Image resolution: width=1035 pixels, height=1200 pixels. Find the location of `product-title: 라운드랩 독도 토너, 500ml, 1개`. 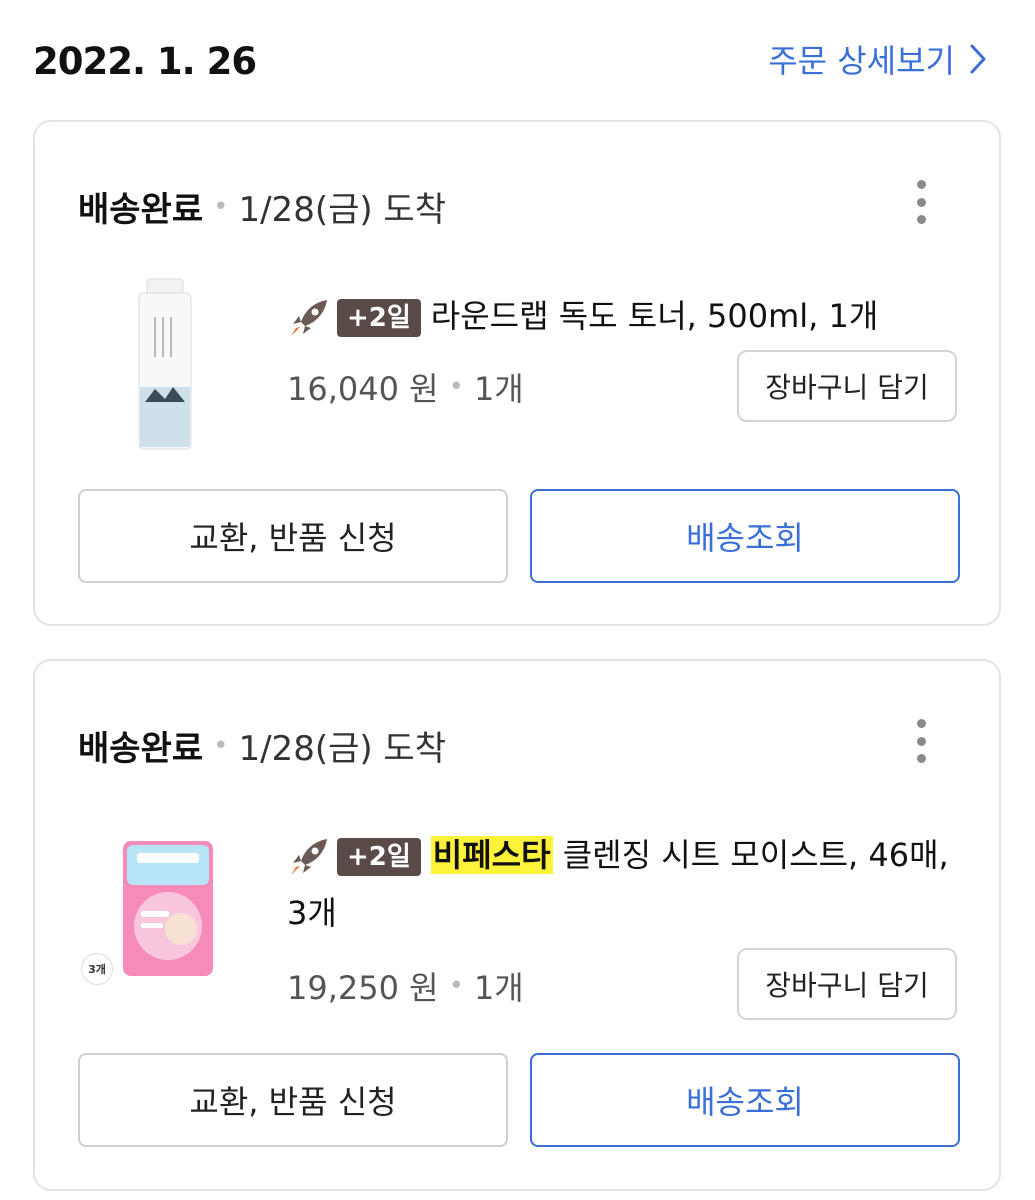

product-title: 라운드랩 독도 토너, 500ml, 1개 is located at coordinates (654, 316).